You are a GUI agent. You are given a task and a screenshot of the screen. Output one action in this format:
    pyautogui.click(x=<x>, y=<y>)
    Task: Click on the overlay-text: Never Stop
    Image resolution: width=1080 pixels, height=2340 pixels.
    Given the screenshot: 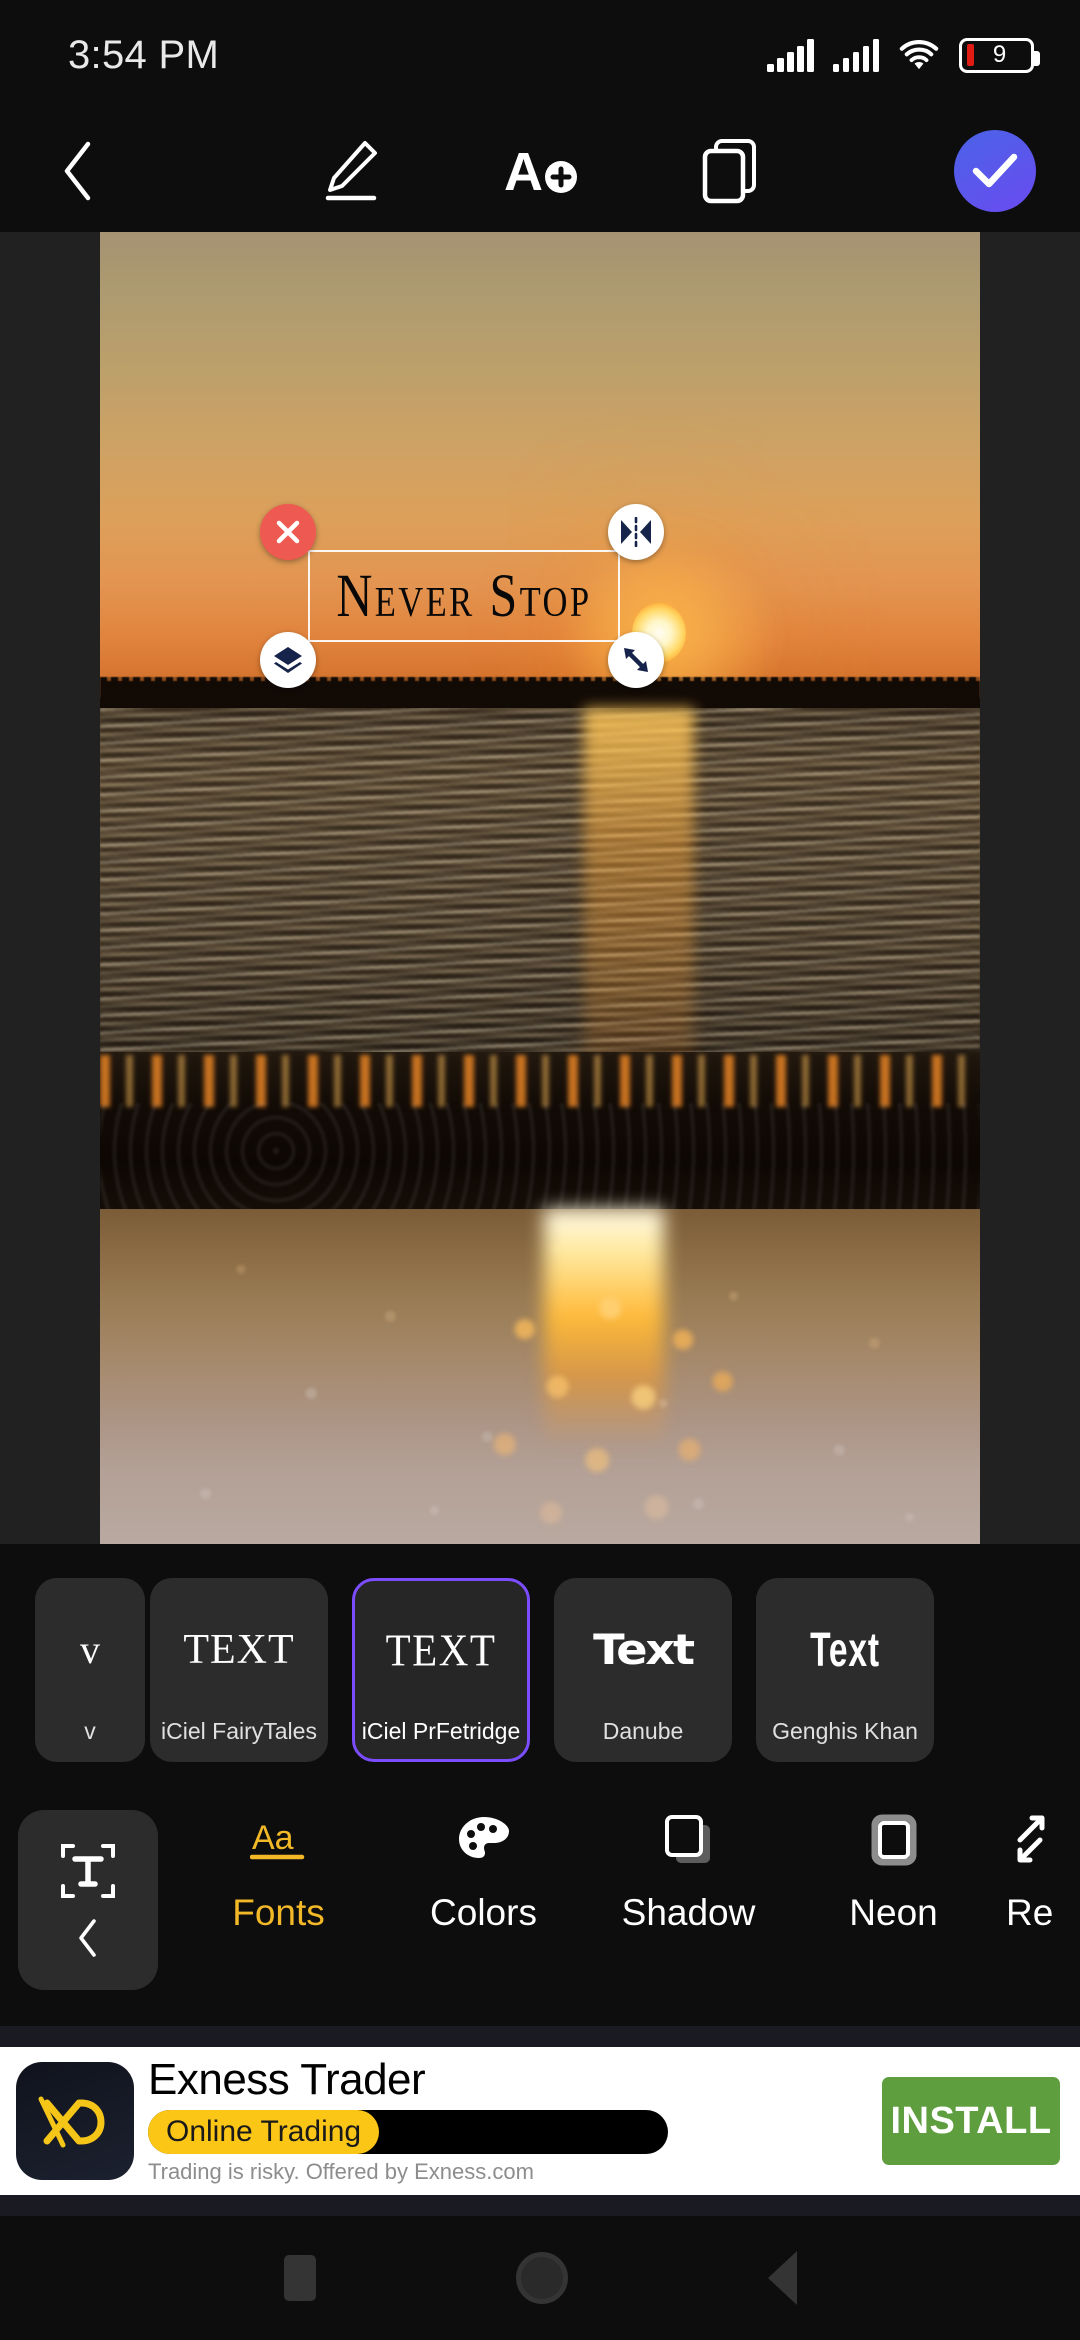 What is the action you would take?
    pyautogui.click(x=463, y=596)
    